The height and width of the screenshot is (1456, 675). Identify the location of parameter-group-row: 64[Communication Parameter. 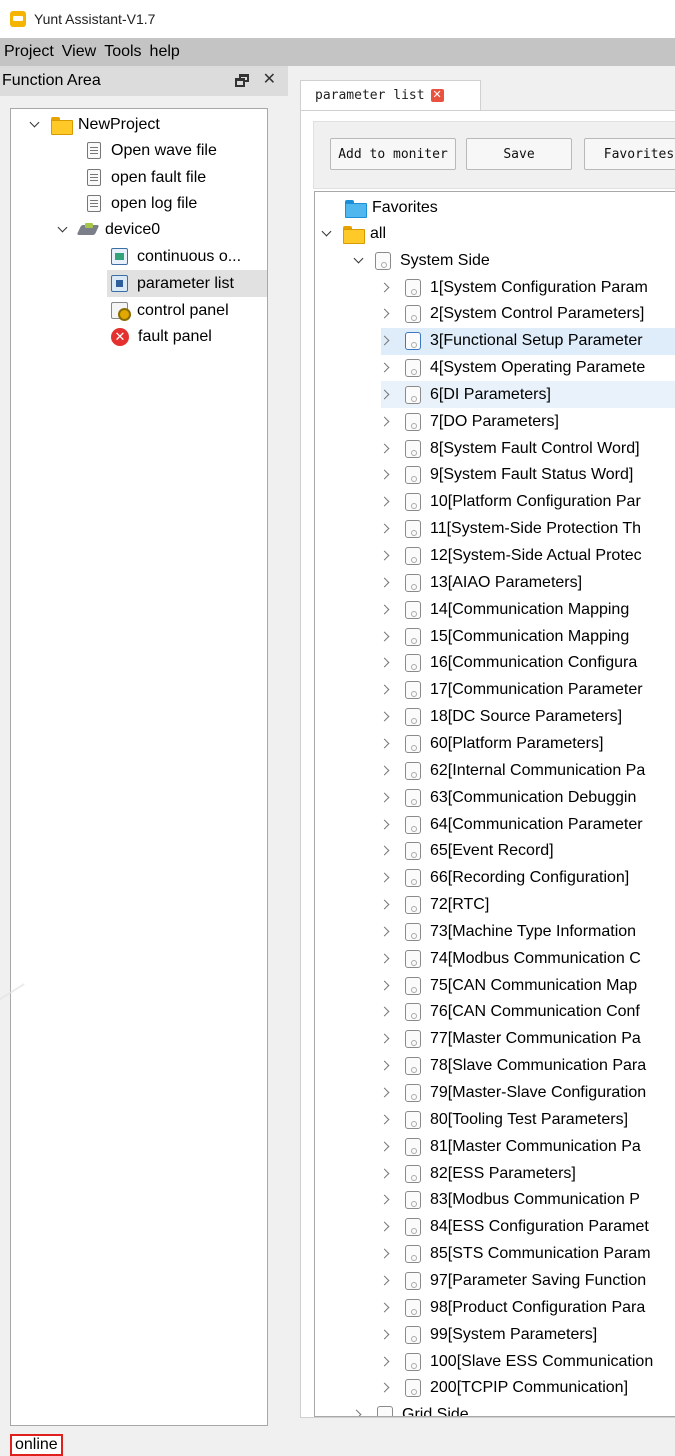
(528, 824).